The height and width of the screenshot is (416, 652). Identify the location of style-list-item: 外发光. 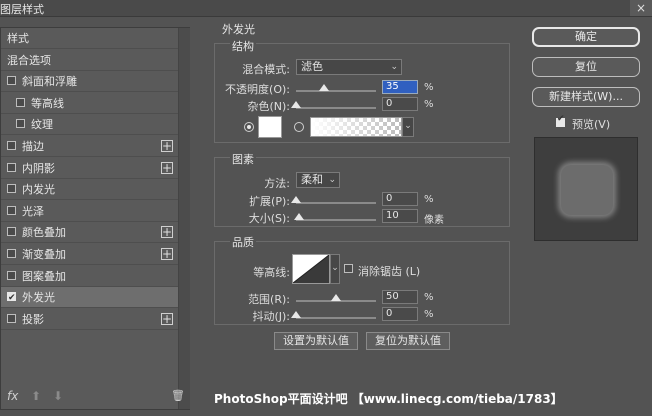
(89, 298).